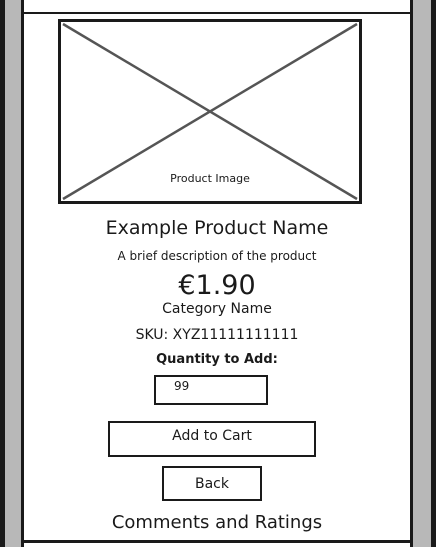 Image resolution: width=436 pixels, height=547 pixels. I want to click on phone-bezel-right-edge, so click(433, 273).